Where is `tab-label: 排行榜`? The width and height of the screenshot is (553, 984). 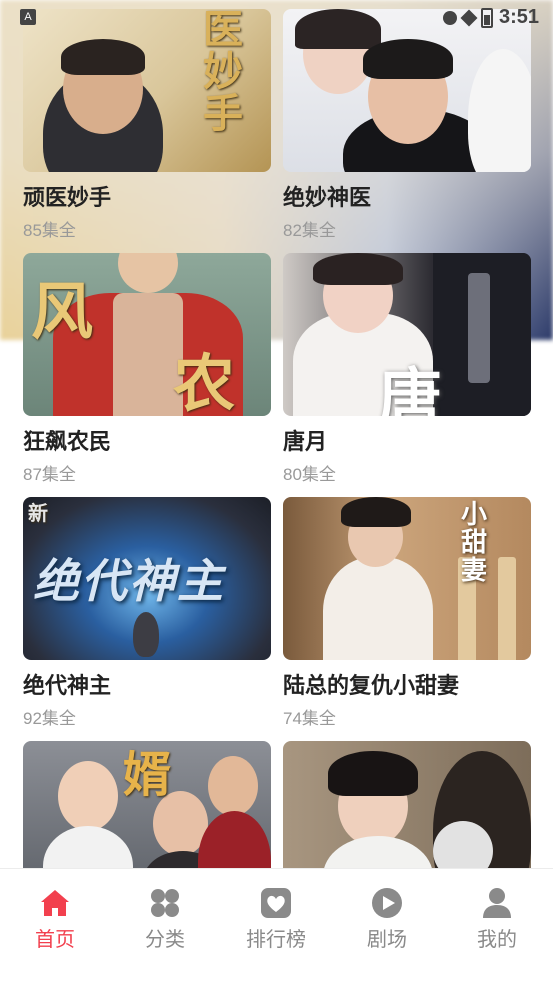
tab-label: 排行榜 is located at coordinates (276, 940).